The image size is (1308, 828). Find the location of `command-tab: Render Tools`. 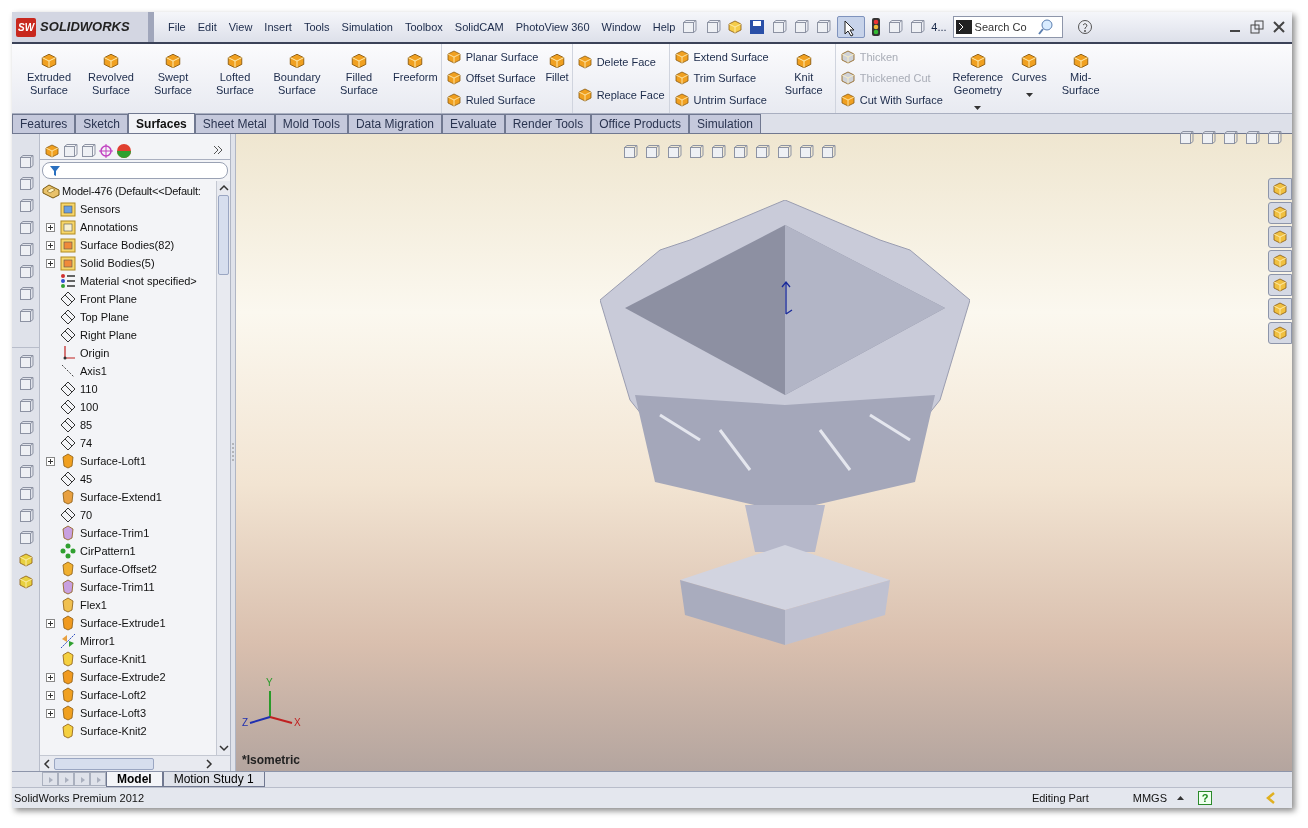

command-tab: Render Tools is located at coordinates (548, 123).